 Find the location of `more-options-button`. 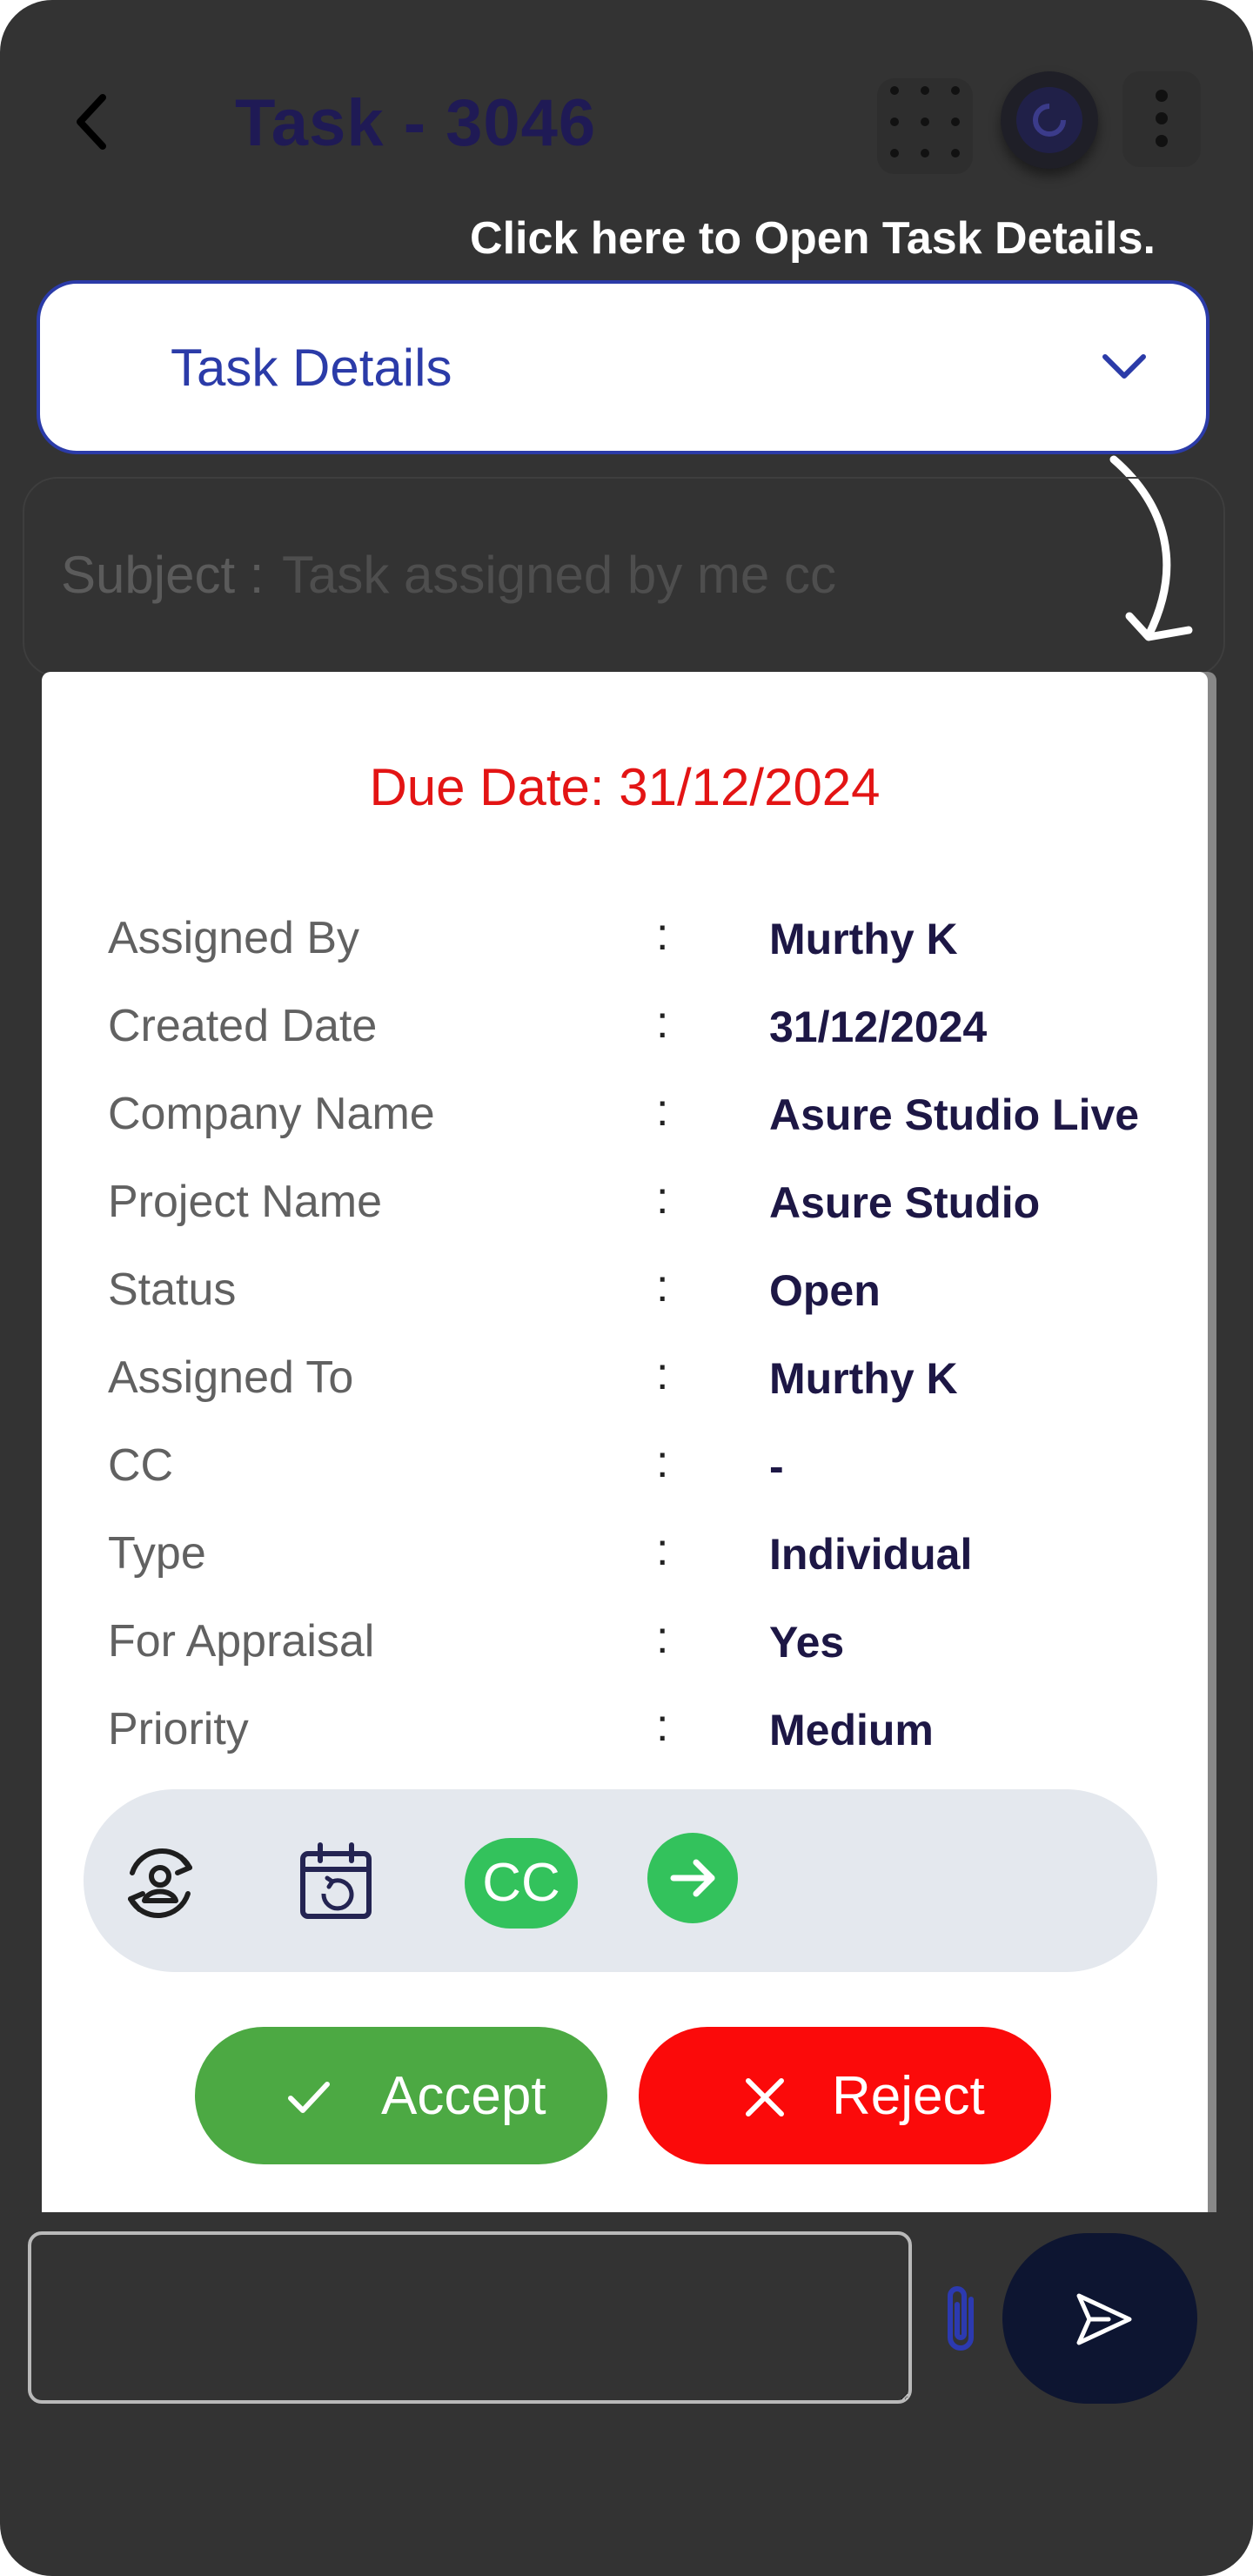

more-options-button is located at coordinates (1161, 119).